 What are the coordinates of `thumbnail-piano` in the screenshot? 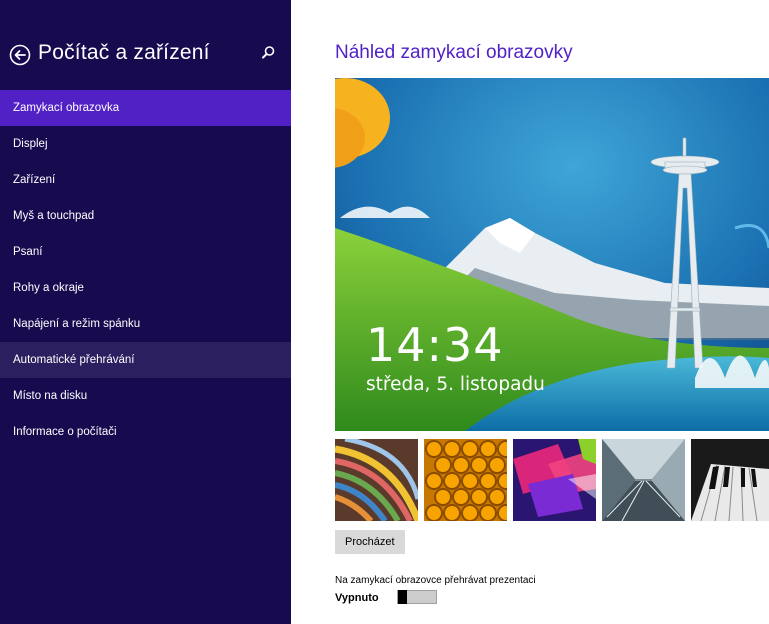 It's located at (730, 480).